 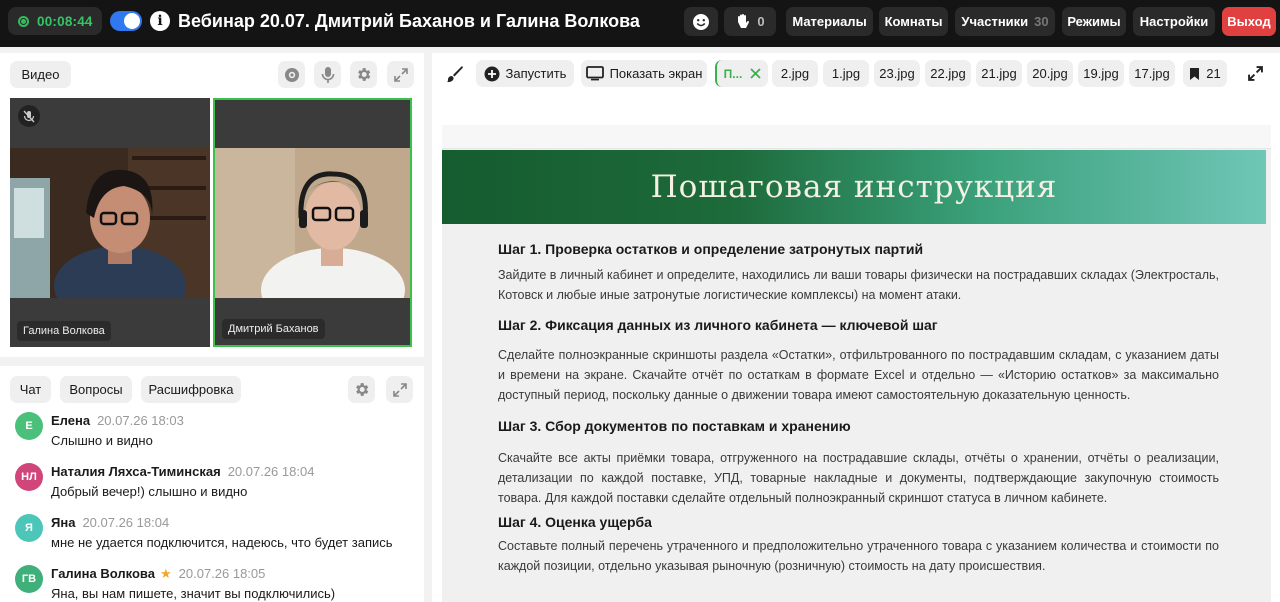 What do you see at coordinates (103, 573) in the screenshot?
I see `message-author: Галина Волкова` at bounding box center [103, 573].